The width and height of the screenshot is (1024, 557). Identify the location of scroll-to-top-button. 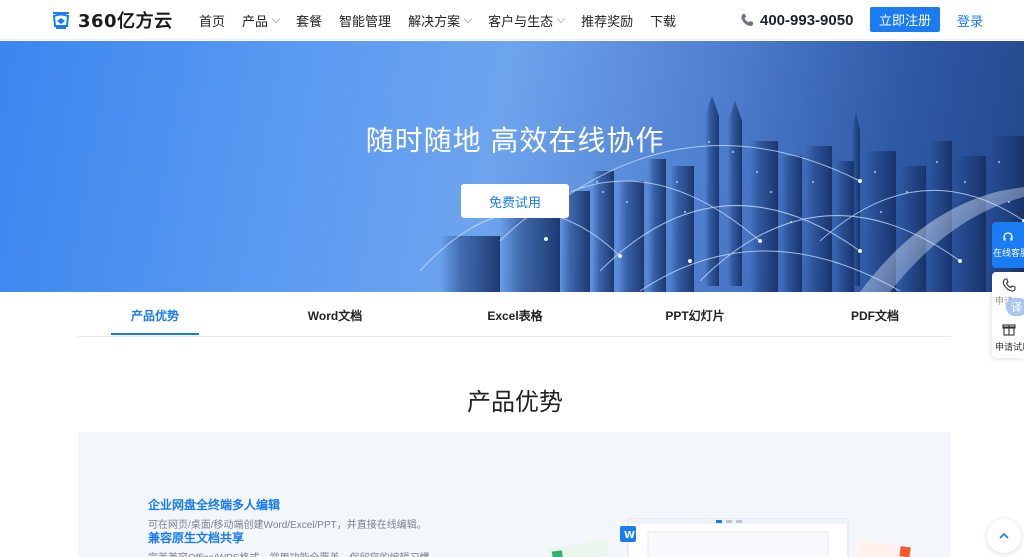
(1004, 536).